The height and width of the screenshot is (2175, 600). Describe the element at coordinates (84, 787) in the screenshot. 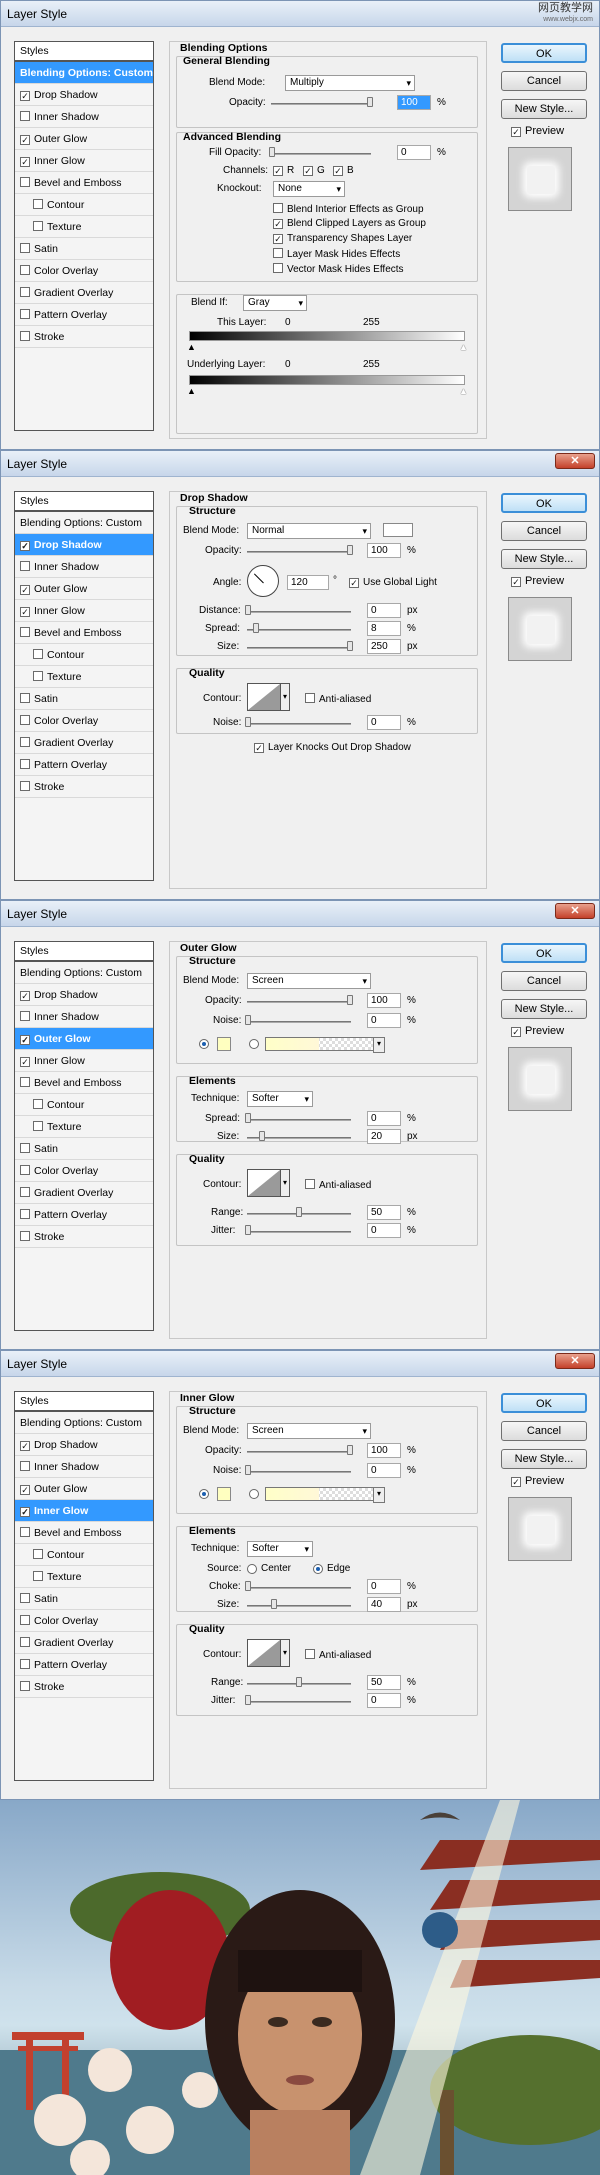

I see `style-item: Stroke` at that location.